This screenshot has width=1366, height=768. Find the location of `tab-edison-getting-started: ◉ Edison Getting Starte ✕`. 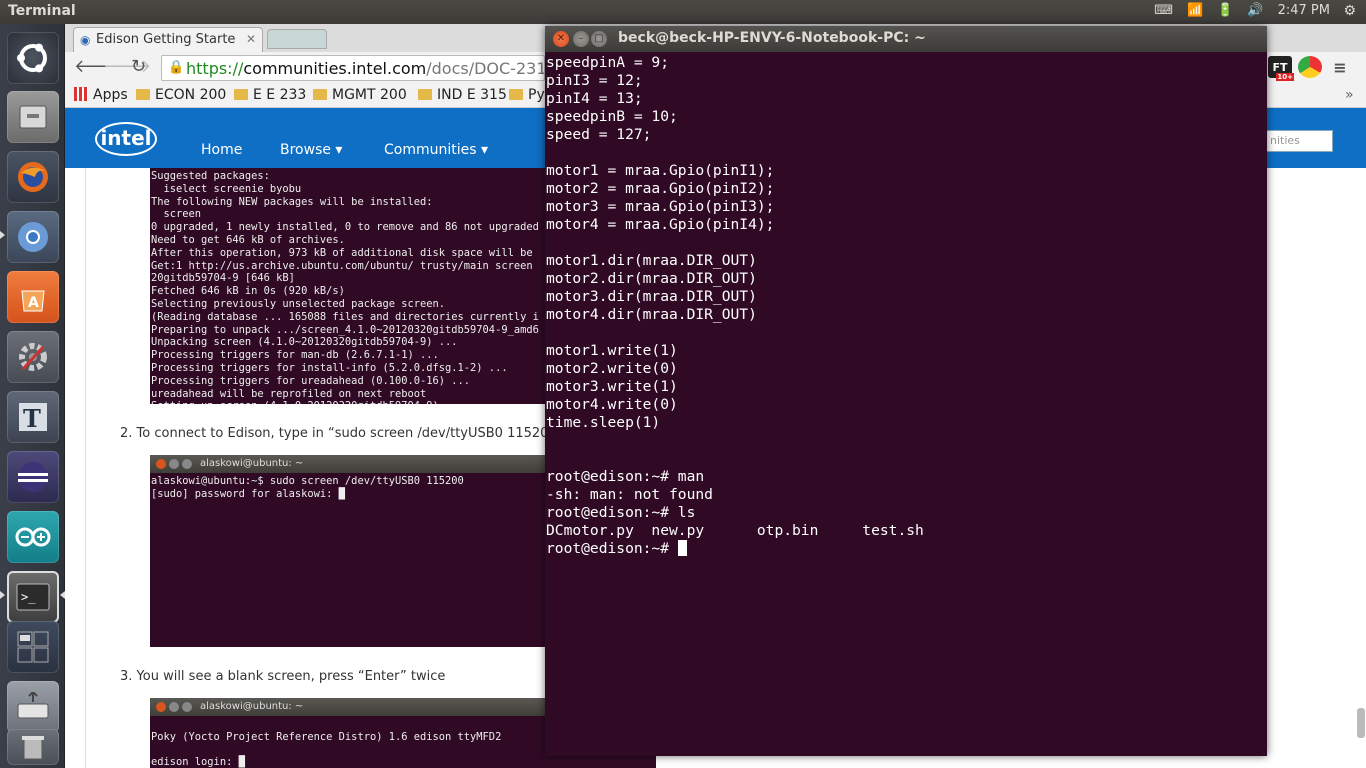

tab-edison-getting-started: ◉ Edison Getting Starte ✕ is located at coordinates (168, 39).